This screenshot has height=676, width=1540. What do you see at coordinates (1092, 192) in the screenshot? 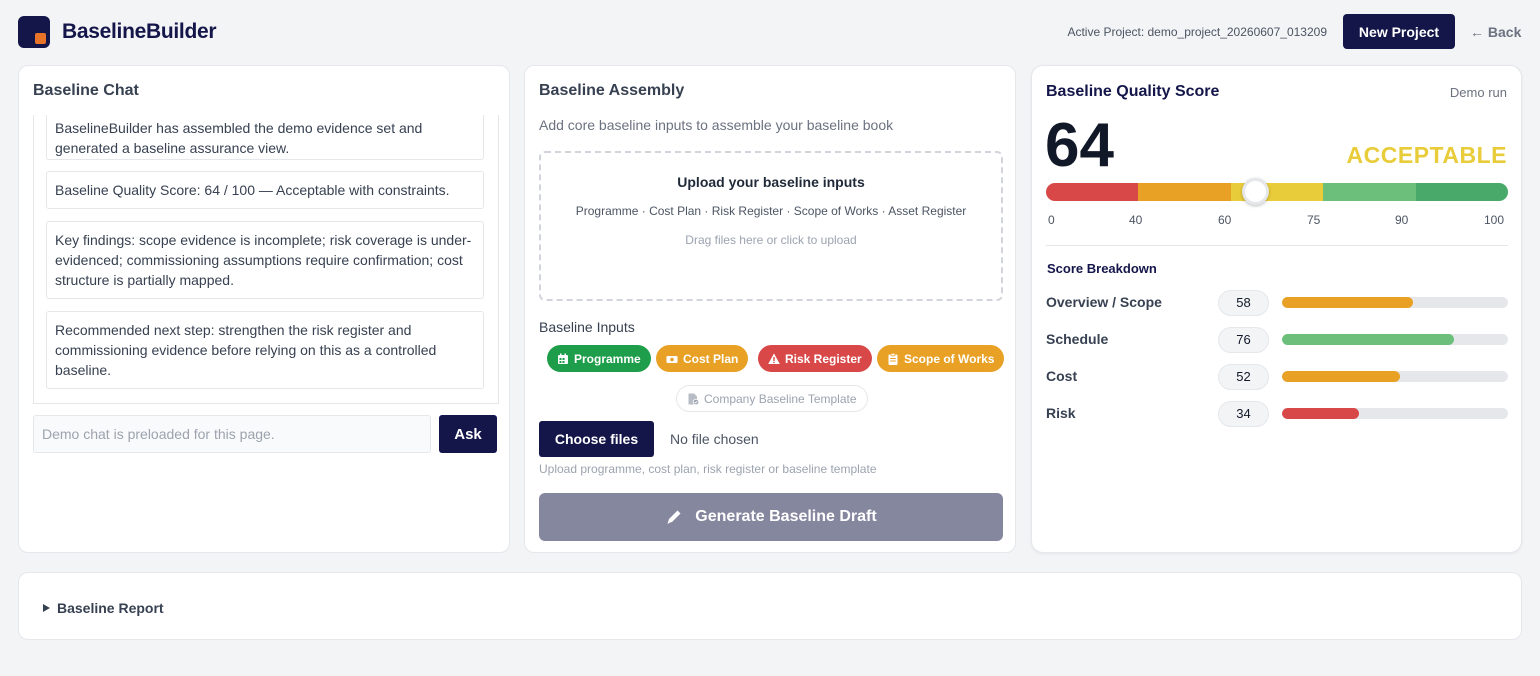
I see `gauge-segment-poor` at bounding box center [1092, 192].